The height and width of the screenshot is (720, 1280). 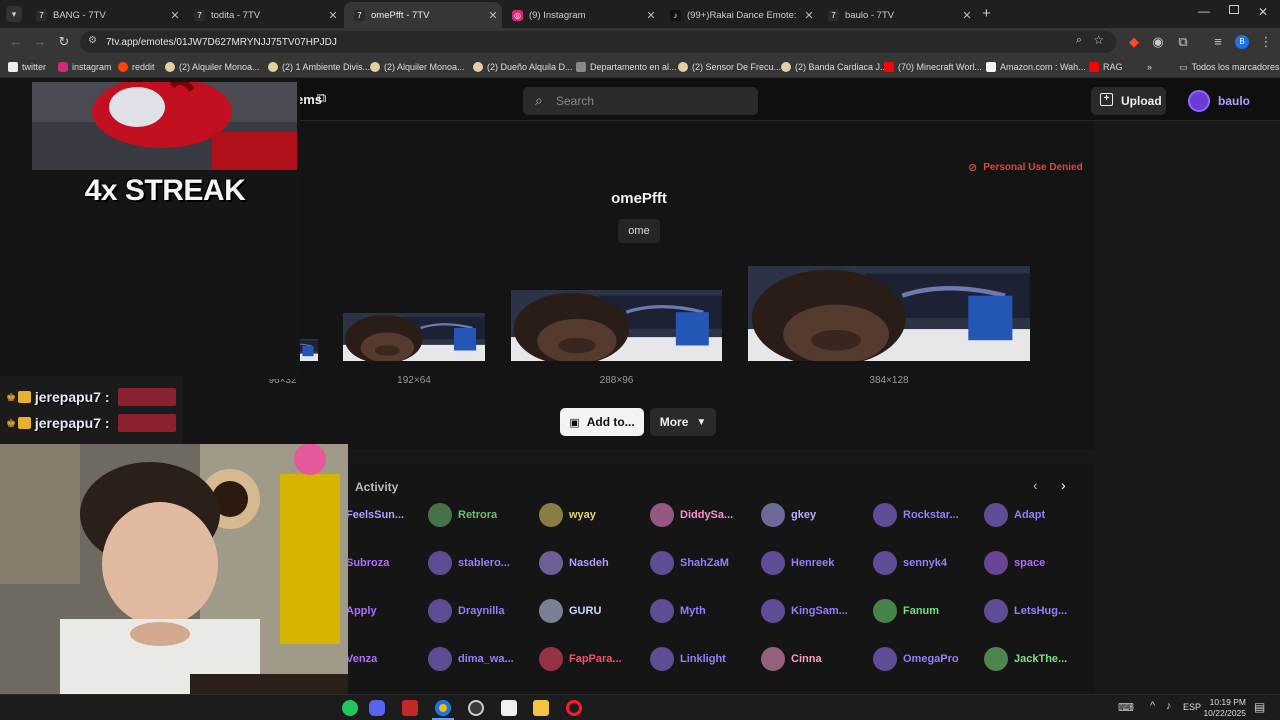 What do you see at coordinates (574, 708) in the screenshot?
I see `opera-icon` at bounding box center [574, 708].